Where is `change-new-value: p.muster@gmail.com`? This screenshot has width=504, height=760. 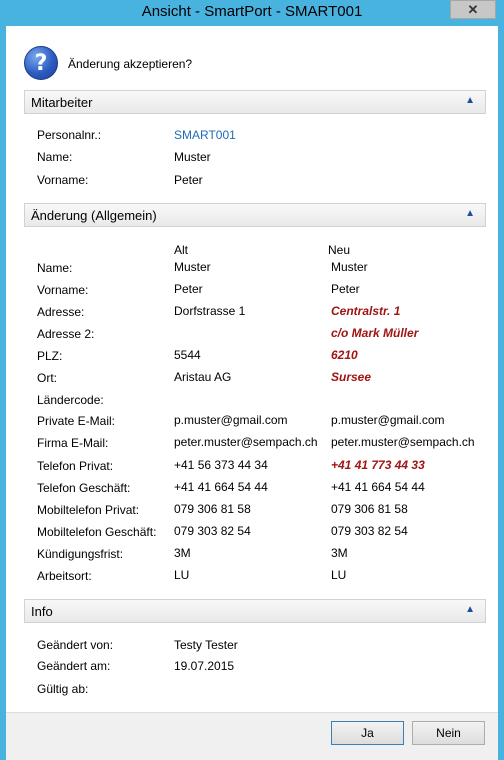
change-new-value: p.muster@gmail.com is located at coordinates (388, 420).